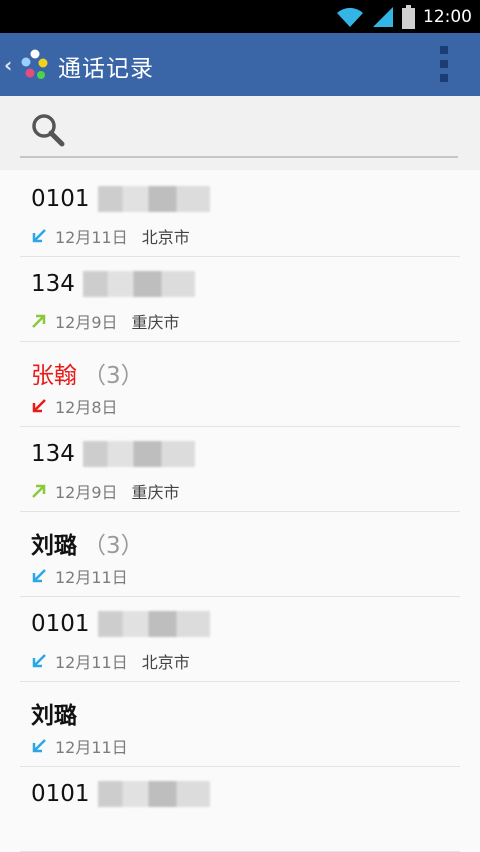  What do you see at coordinates (447, 16) in the screenshot?
I see `status-time: 12:00` at bounding box center [447, 16].